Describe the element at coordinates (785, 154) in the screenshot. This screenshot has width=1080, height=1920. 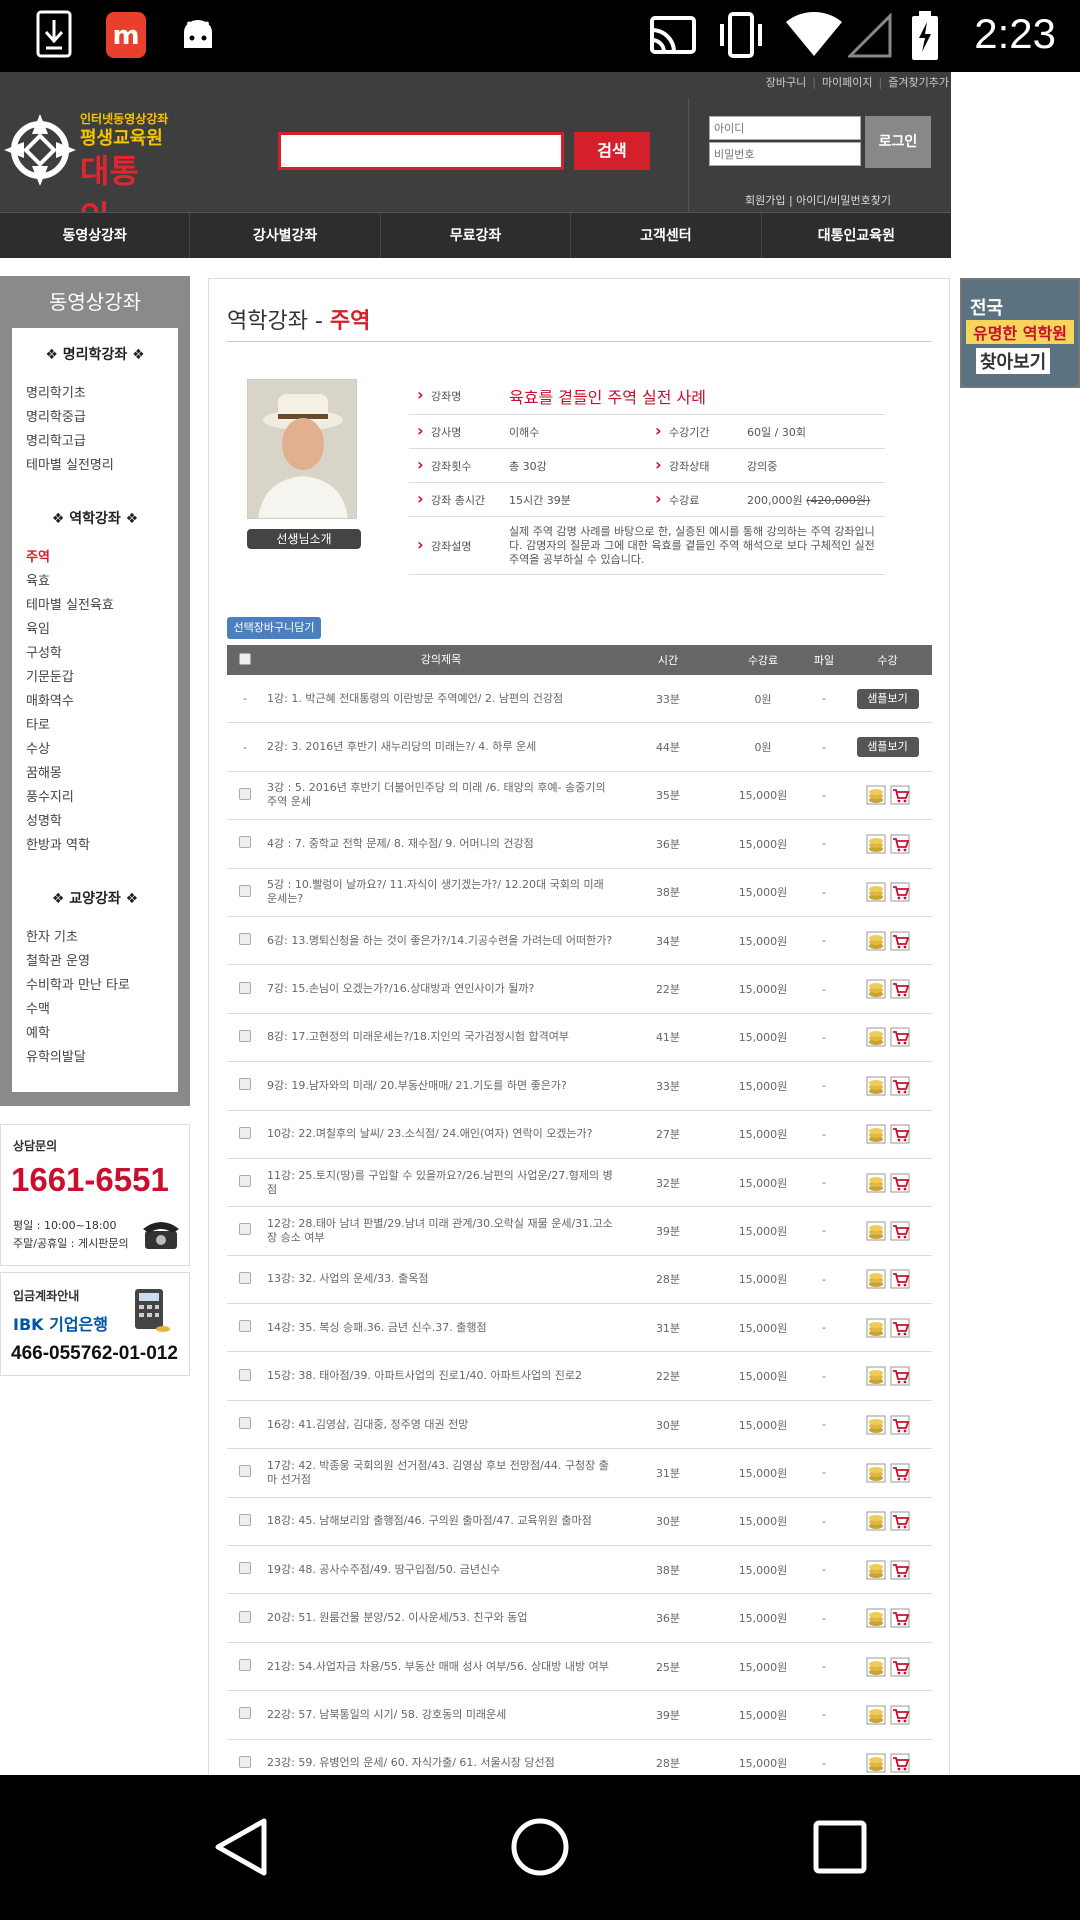
I see `password-field` at that location.